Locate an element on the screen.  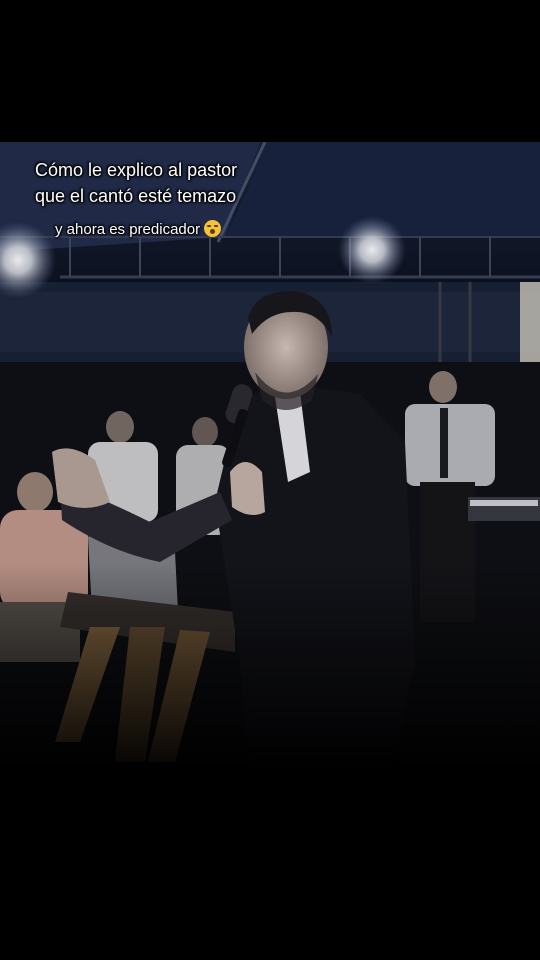
caption-line-3-text: y ahora es predicador is located at coordinates (128, 229).